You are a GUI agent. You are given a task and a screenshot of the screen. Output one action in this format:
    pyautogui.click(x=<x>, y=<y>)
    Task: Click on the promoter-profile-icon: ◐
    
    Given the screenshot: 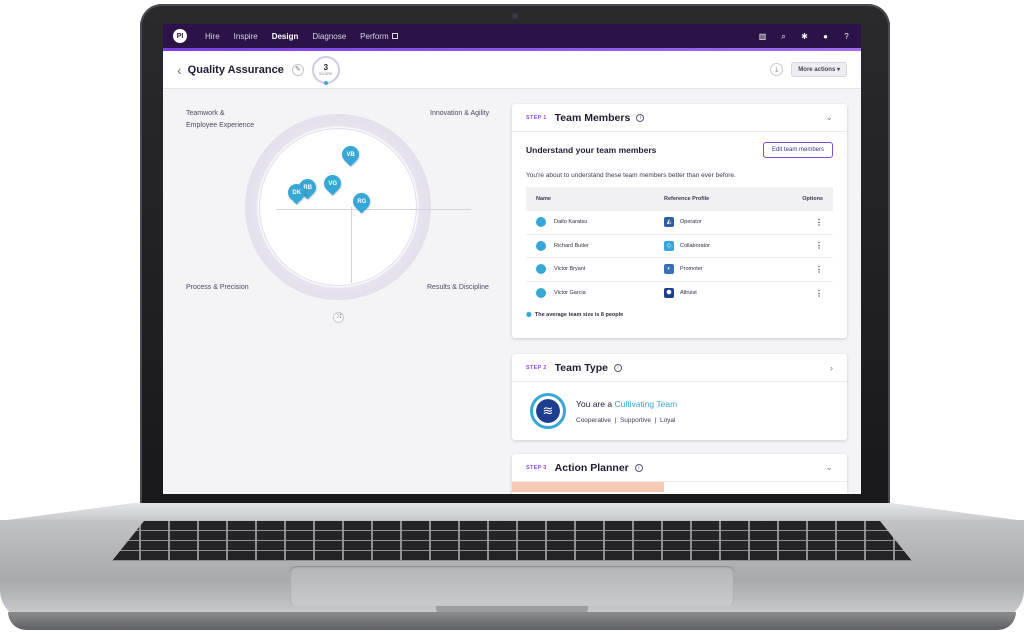 What is the action you would take?
    pyautogui.click(x=669, y=269)
    